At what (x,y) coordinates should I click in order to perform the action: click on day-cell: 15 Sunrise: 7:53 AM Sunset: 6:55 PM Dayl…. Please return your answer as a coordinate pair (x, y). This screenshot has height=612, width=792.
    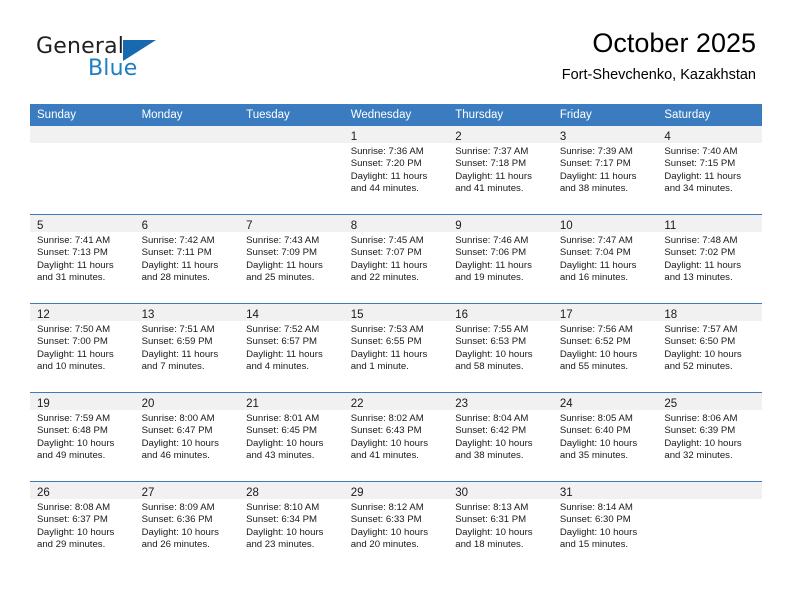
    Looking at the image, I should click on (396, 348).